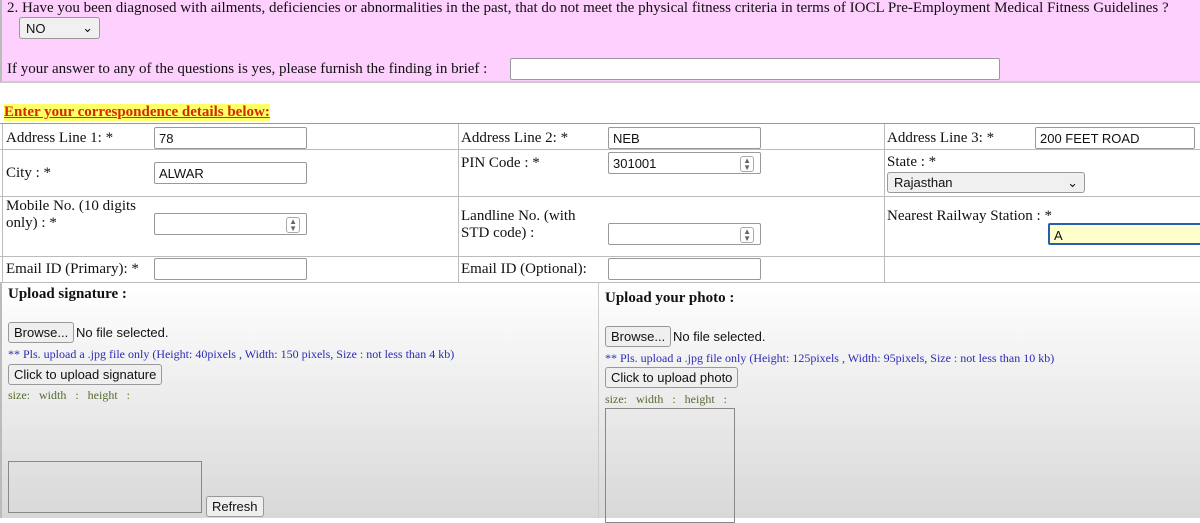 Image resolution: width=1200 pixels, height=523 pixels. I want to click on city-label: City : *, so click(29, 173).